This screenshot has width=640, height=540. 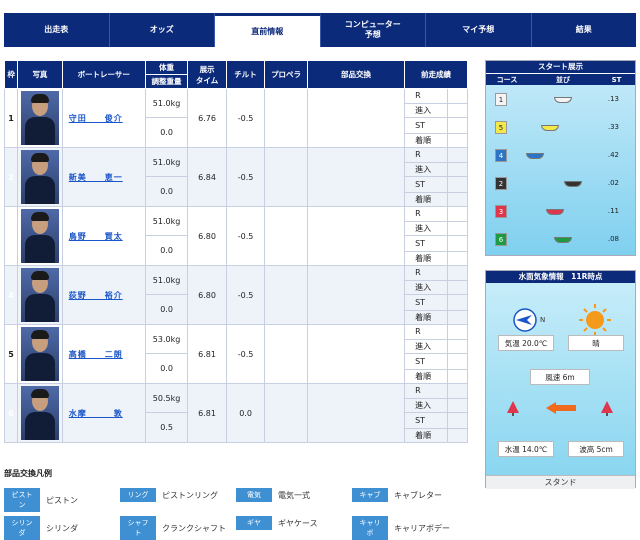 What do you see at coordinates (273, 495) in the screenshot?
I see `legend-item: 電気 電気一式` at bounding box center [273, 495].